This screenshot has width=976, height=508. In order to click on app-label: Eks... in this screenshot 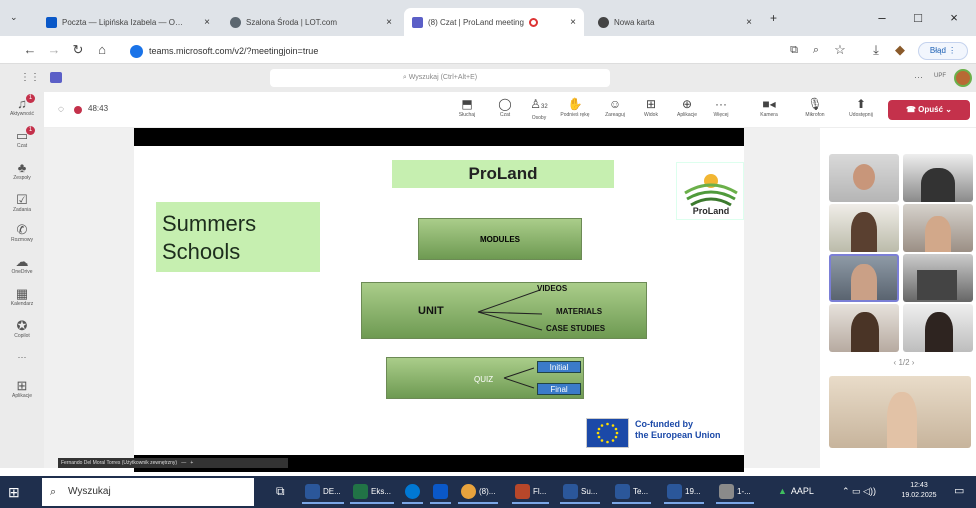, I will do `click(381, 491)`.